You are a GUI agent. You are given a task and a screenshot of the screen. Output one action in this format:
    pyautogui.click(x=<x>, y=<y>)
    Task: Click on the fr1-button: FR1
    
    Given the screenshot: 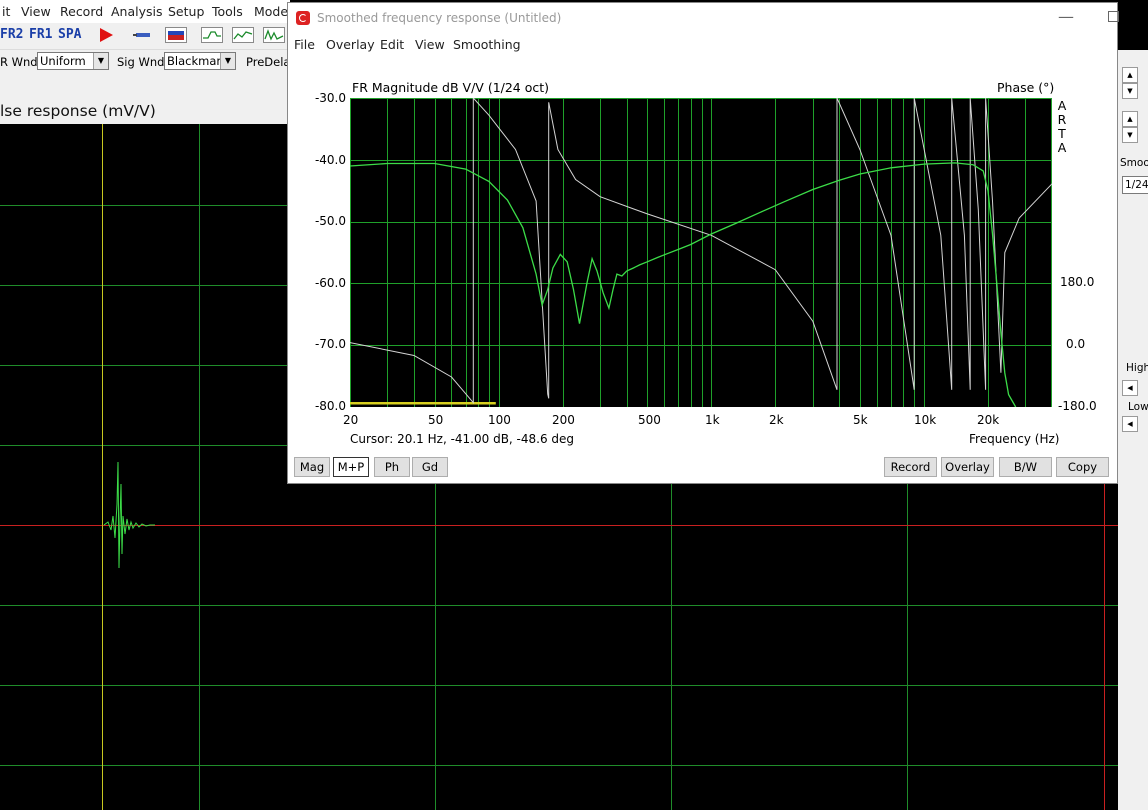 What is the action you would take?
    pyautogui.click(x=40, y=35)
    